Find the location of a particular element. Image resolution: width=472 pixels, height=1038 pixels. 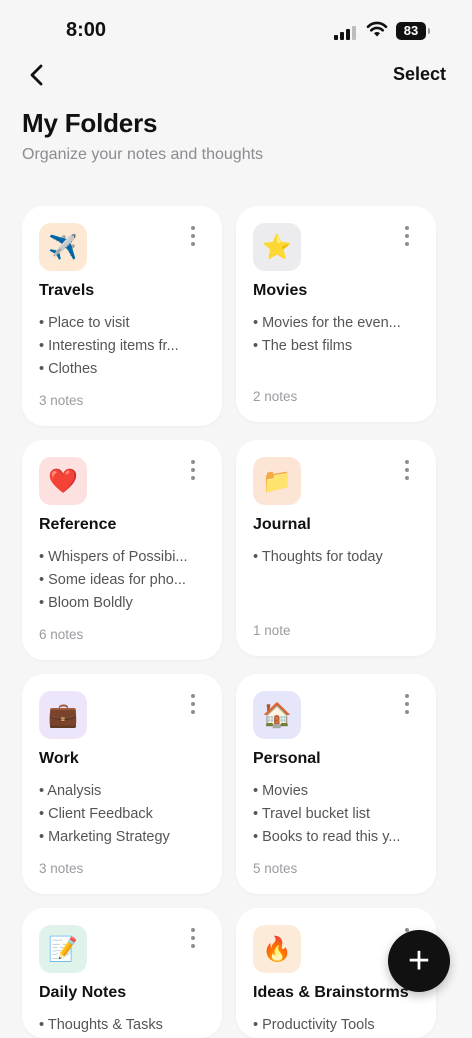

folder-card-daily-notes: 📝 Daily Notes • Thoughts & Tasks is located at coordinates (122, 973).